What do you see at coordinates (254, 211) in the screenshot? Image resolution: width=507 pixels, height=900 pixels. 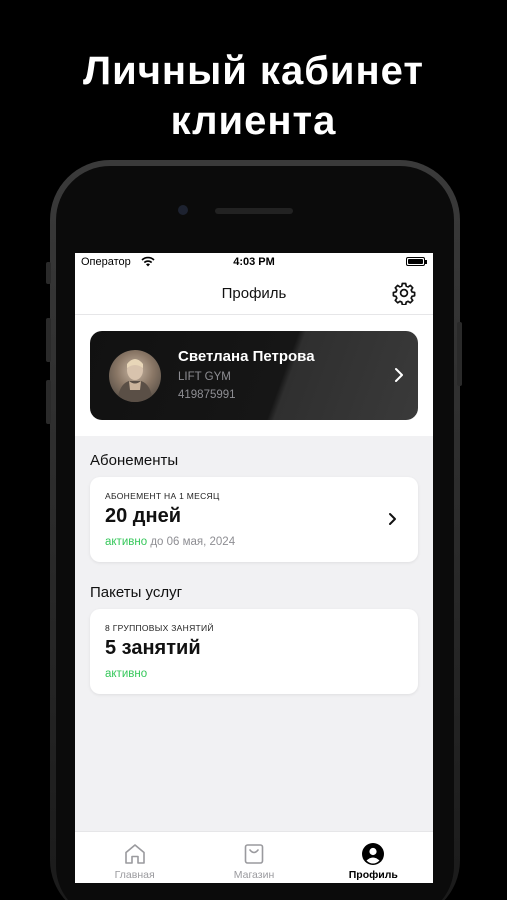 I see `earpiece-speaker` at bounding box center [254, 211].